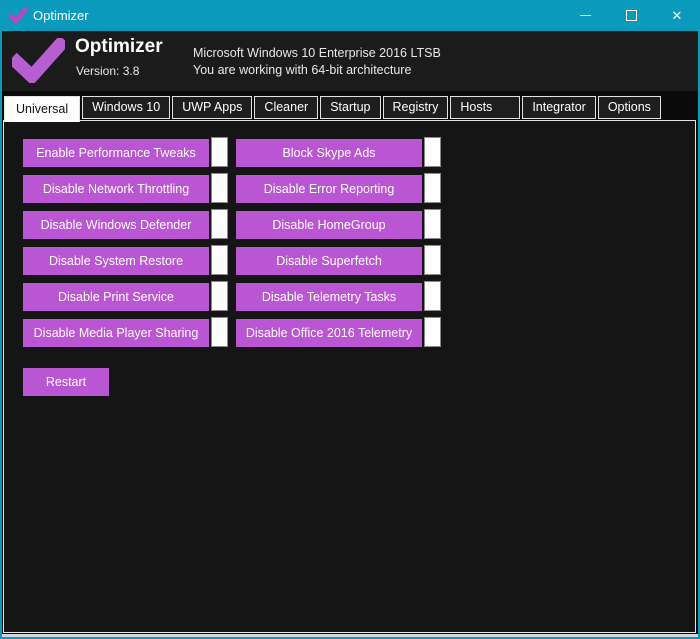 This screenshot has height=639, width=700. I want to click on window-border-left, so click(1, 319).